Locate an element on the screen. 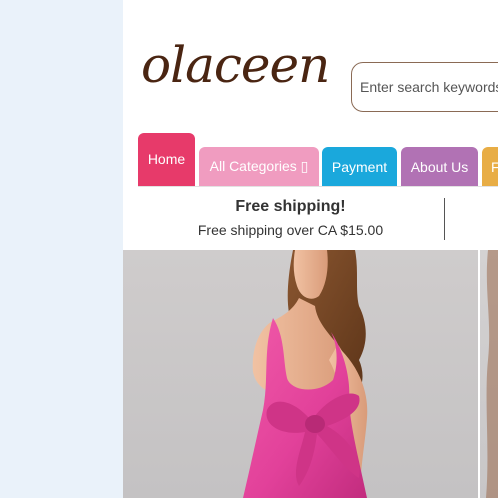  tab-all-categories-label: All Categories ▯ is located at coordinates (259, 166).